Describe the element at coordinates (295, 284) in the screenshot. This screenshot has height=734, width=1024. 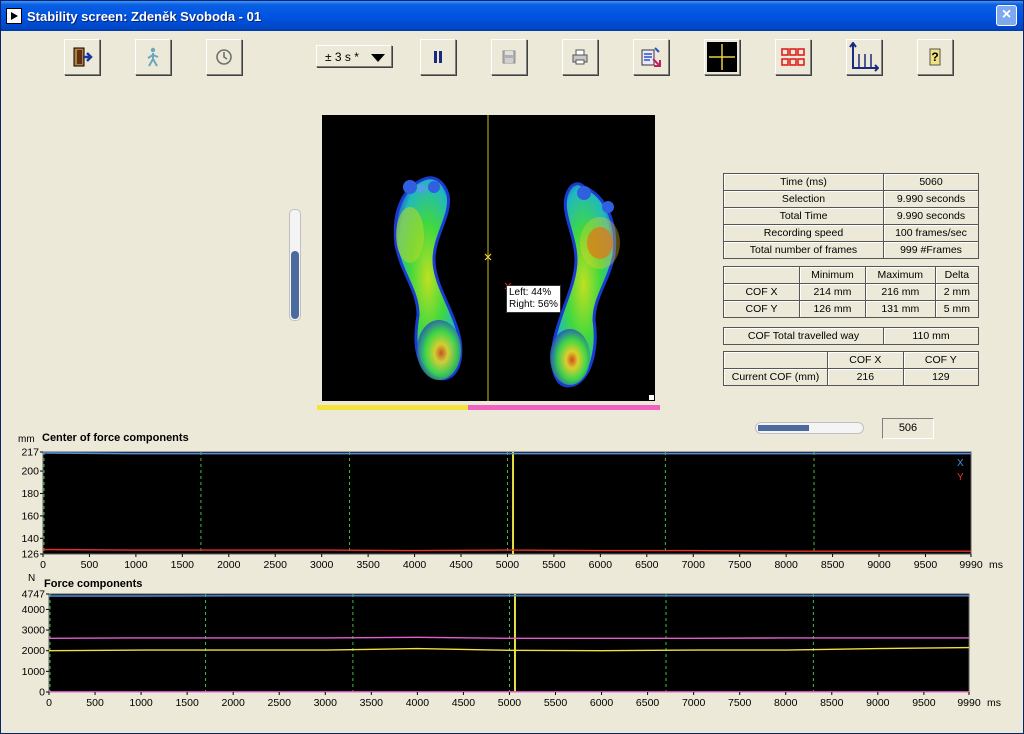
I see `pressure-scale-fill` at that location.